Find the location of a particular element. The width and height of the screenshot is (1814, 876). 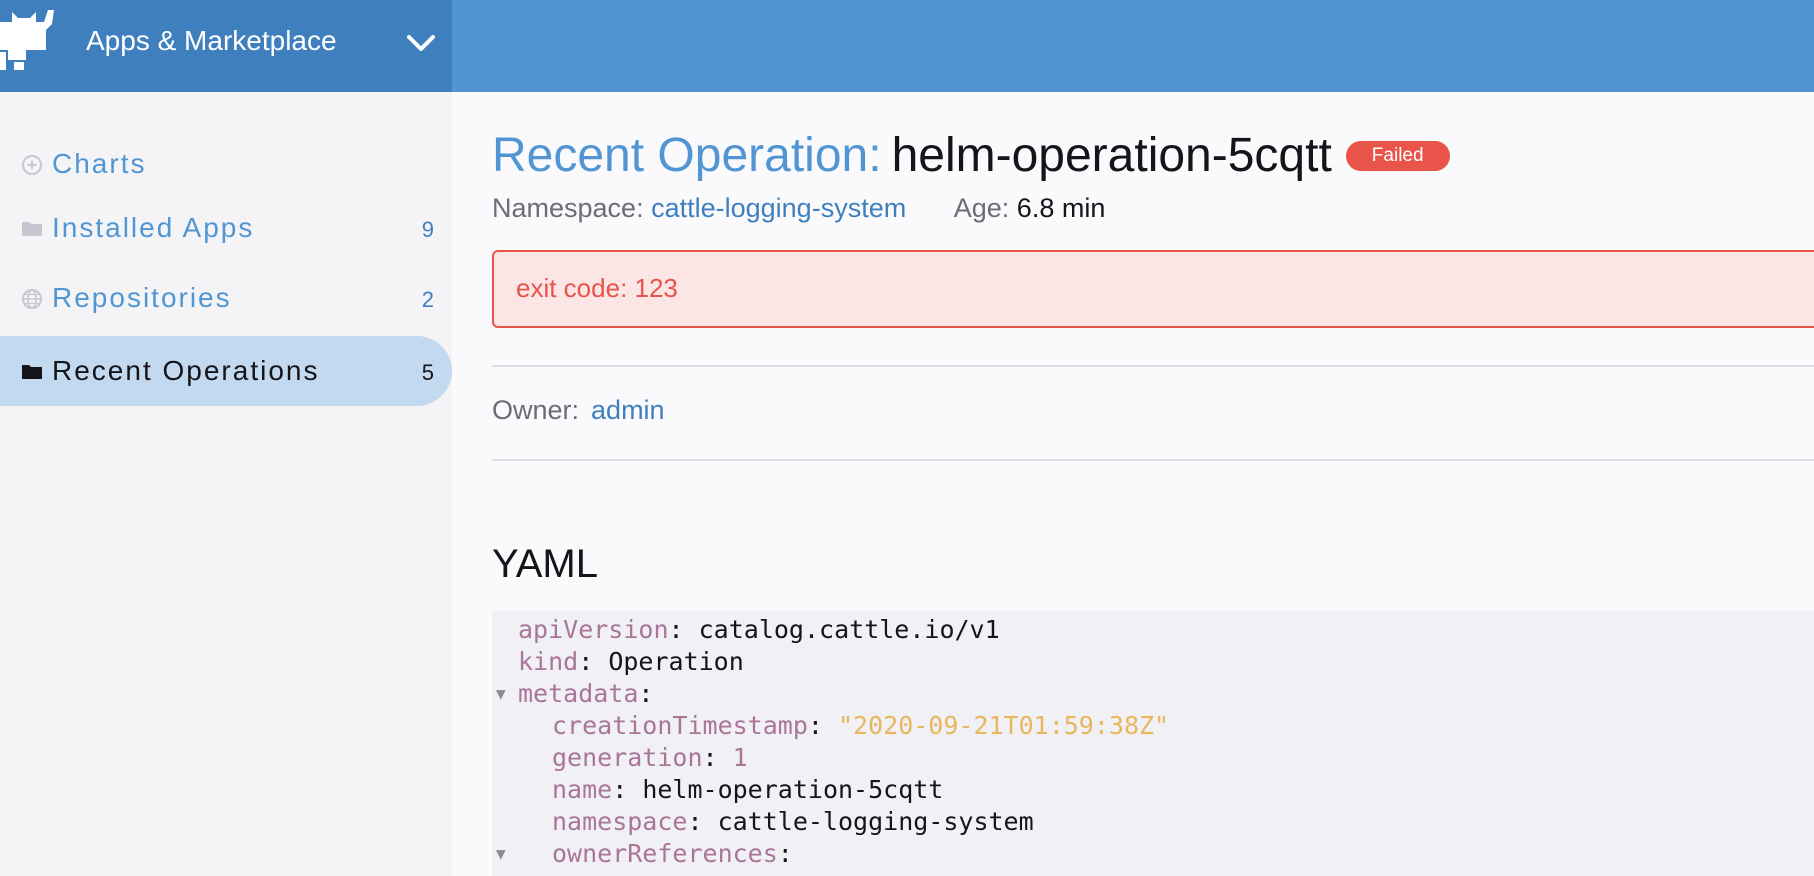

yaml-key: generation is located at coordinates (627, 757).